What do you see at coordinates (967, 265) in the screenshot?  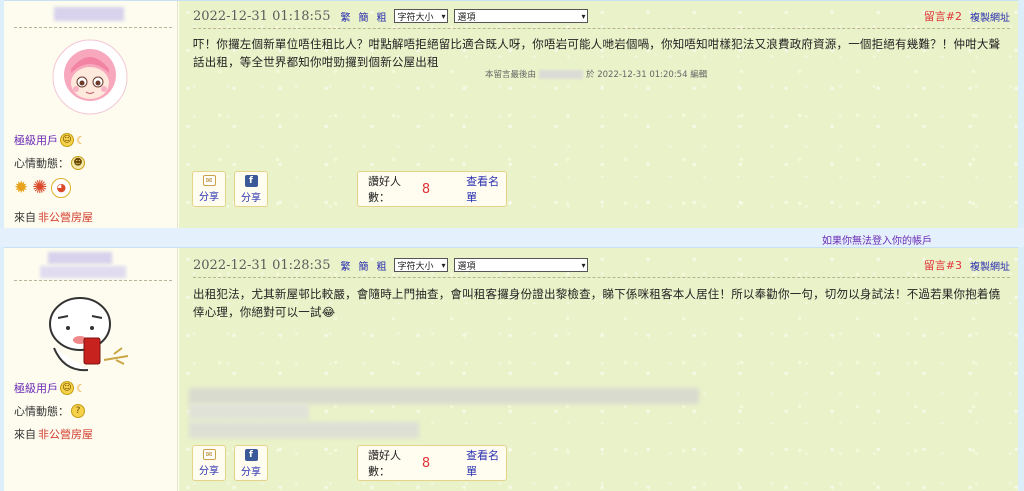 I see `header-right: 留言#3 複製網址` at bounding box center [967, 265].